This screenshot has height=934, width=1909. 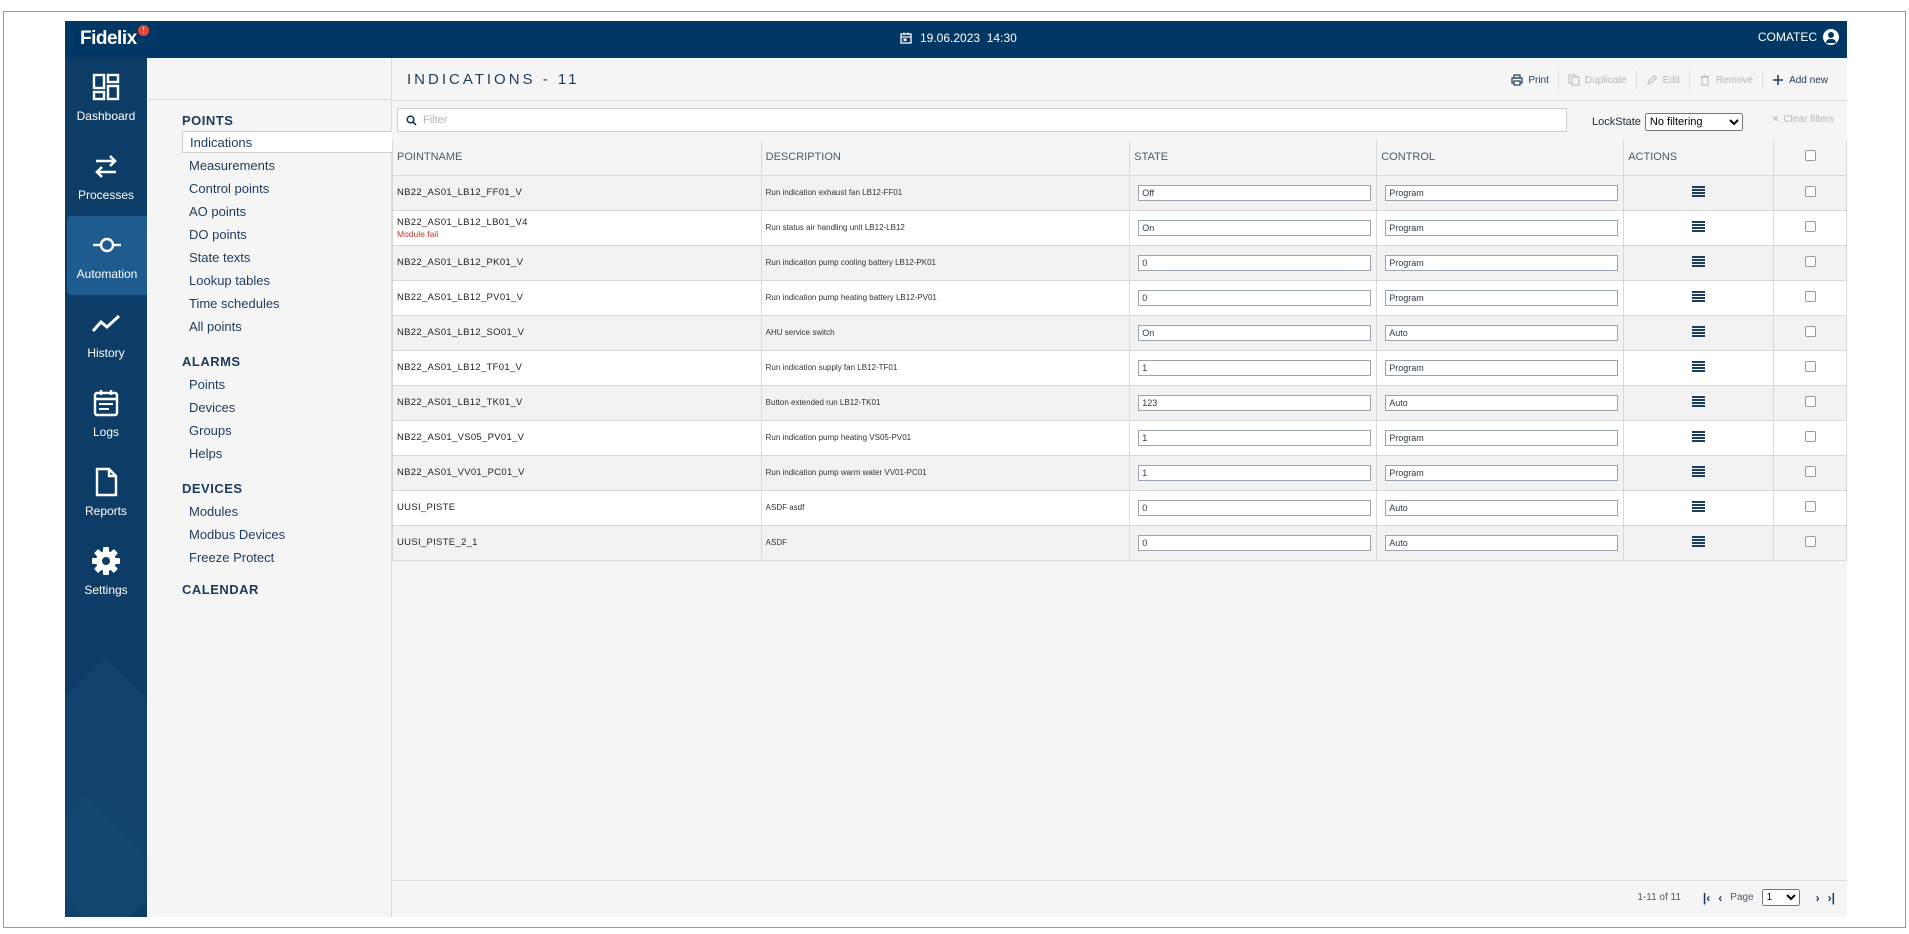 I want to click on submenu-item-lookup-tables: Lookup tables, so click(x=229, y=280).